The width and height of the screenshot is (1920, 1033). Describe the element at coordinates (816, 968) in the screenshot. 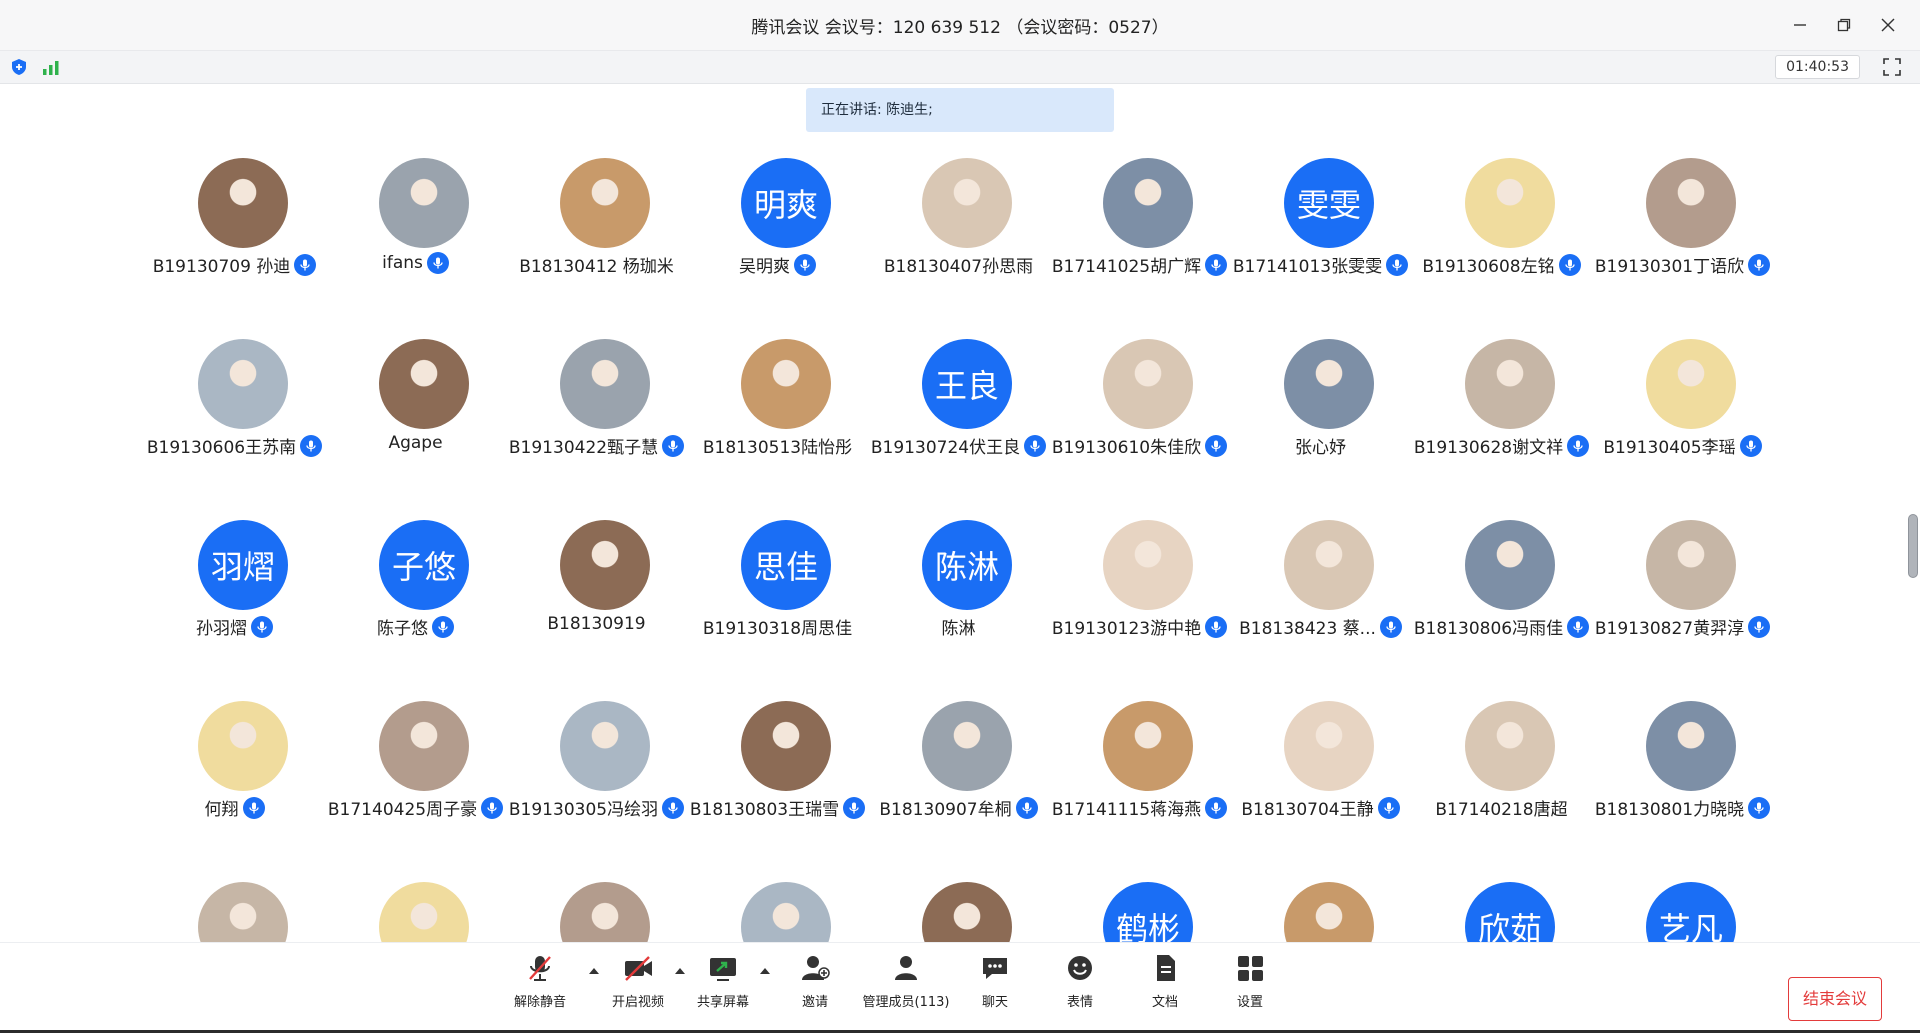

I see `invite-user-icon` at that location.